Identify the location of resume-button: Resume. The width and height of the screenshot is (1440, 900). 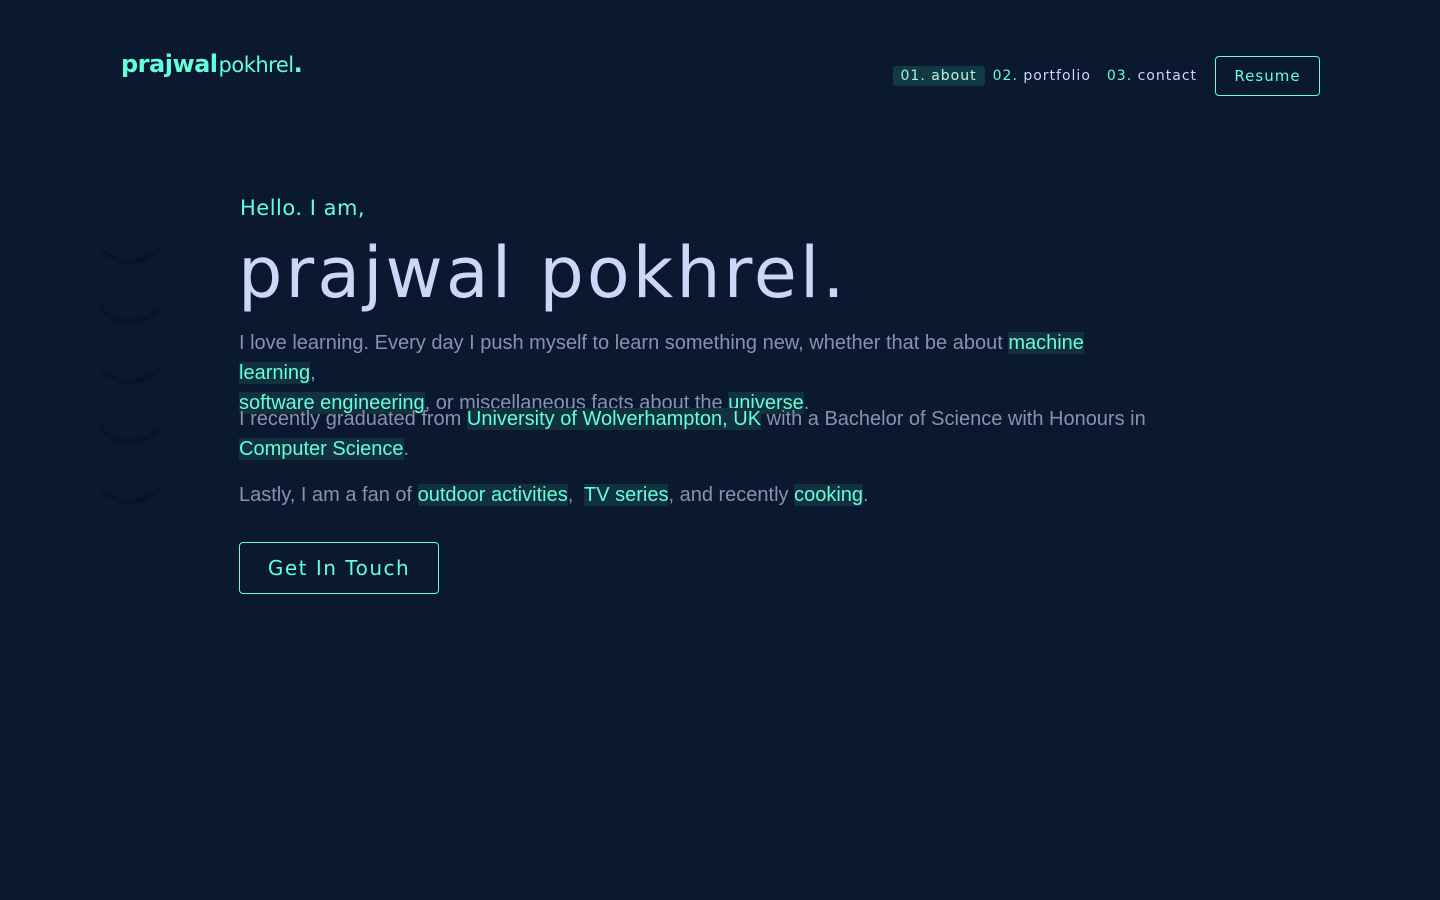
(1267, 76).